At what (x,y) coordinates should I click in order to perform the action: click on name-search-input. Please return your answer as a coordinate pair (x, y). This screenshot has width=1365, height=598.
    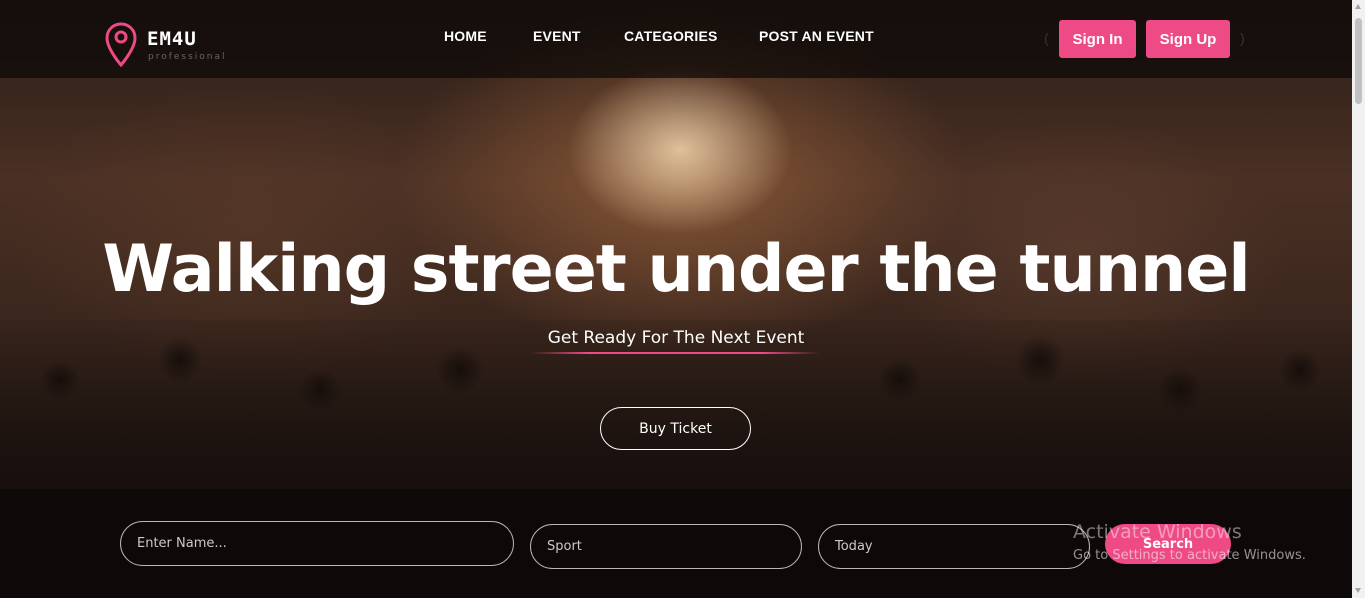
    Looking at the image, I should click on (317, 543).